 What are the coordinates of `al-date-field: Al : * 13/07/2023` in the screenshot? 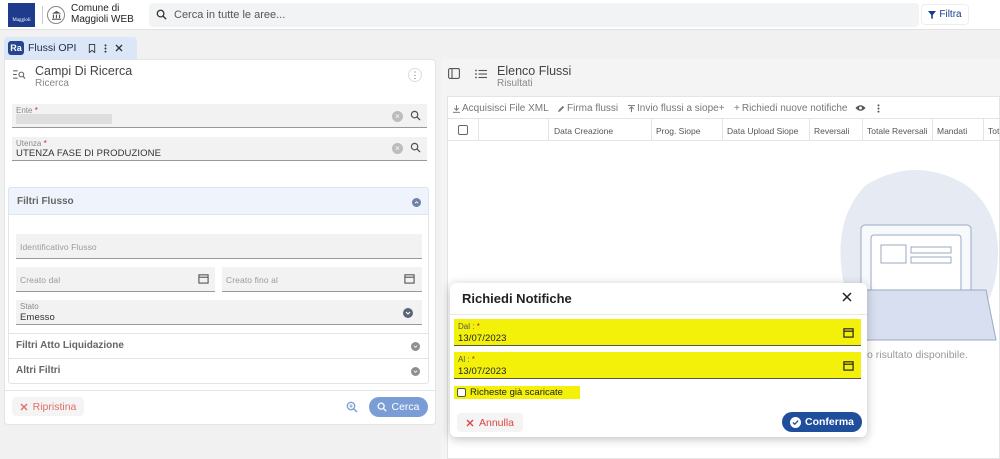 It's located at (657, 365).